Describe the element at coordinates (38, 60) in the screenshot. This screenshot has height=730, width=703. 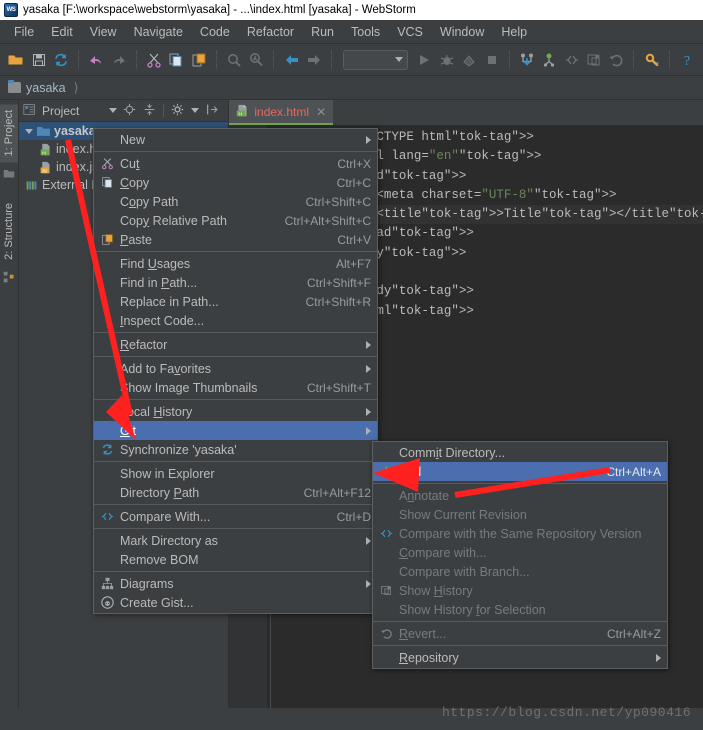
I see `save-all-icon` at that location.